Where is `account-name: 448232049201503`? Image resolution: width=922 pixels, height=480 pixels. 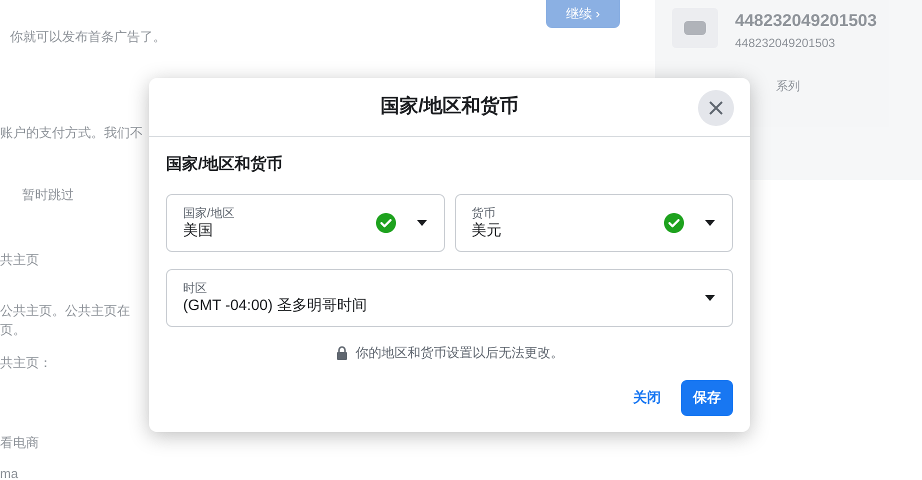 account-name: 448232049201503 is located at coordinates (806, 21).